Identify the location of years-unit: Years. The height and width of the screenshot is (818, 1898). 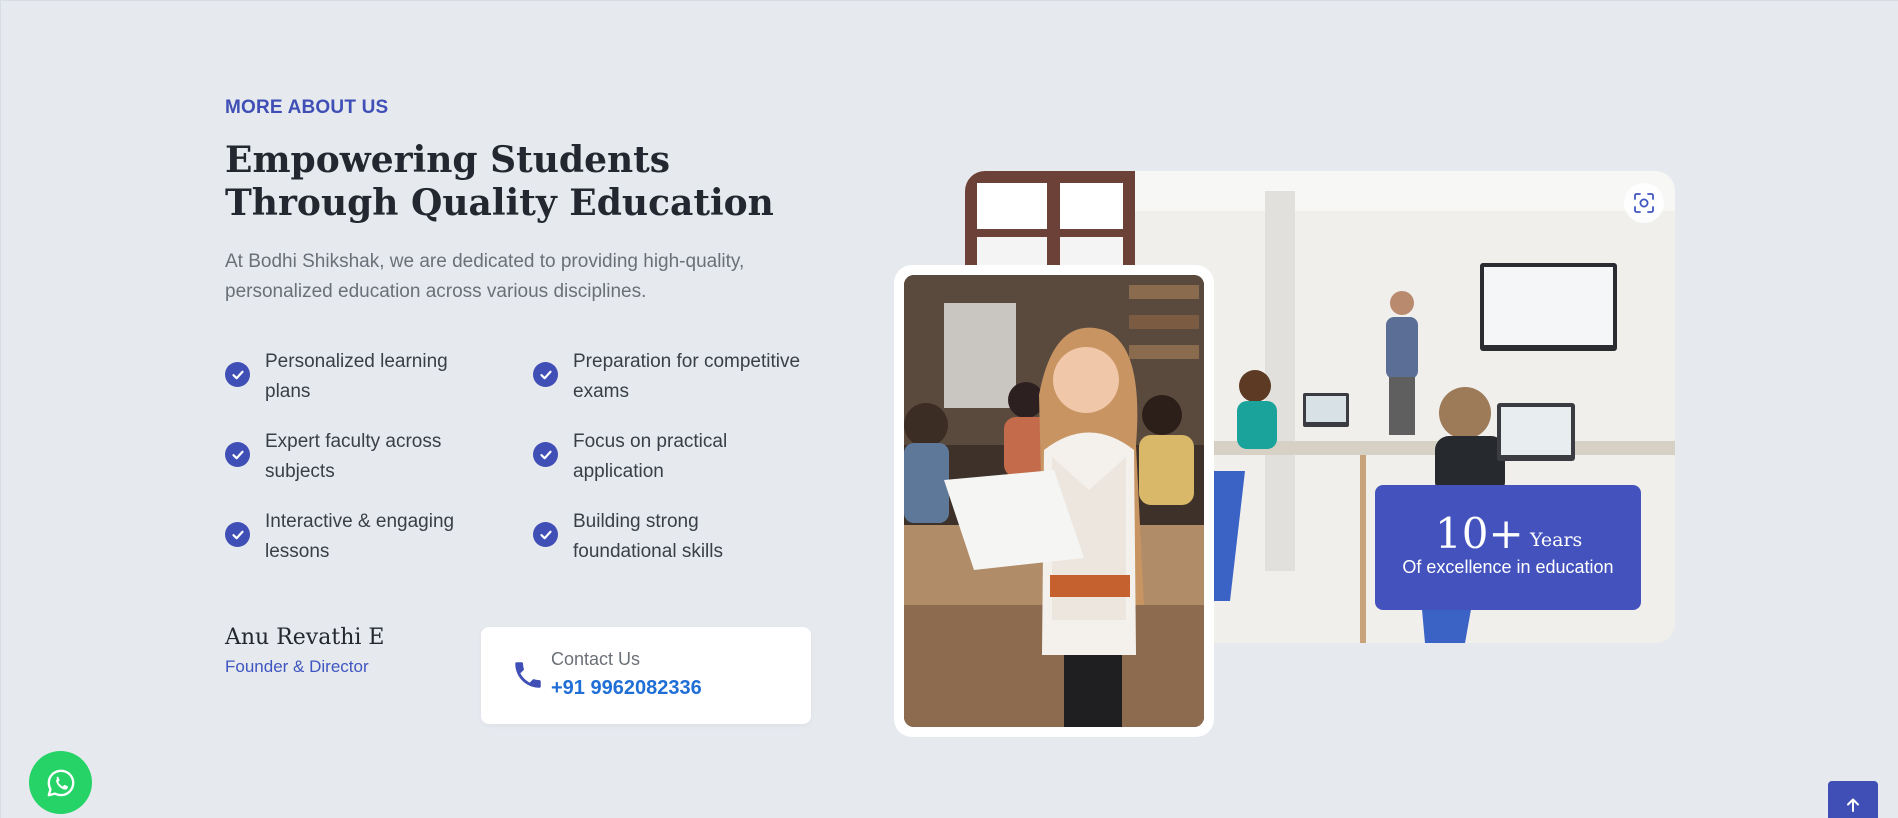
(1556, 540).